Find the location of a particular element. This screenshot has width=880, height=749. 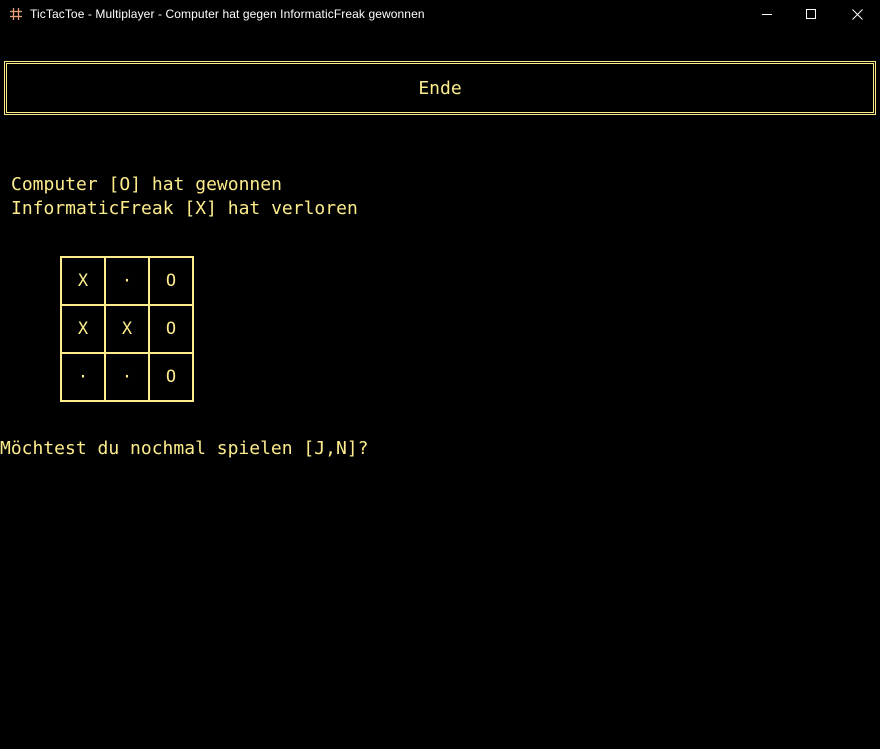

board-cell-r2c3: O is located at coordinates (172, 330).